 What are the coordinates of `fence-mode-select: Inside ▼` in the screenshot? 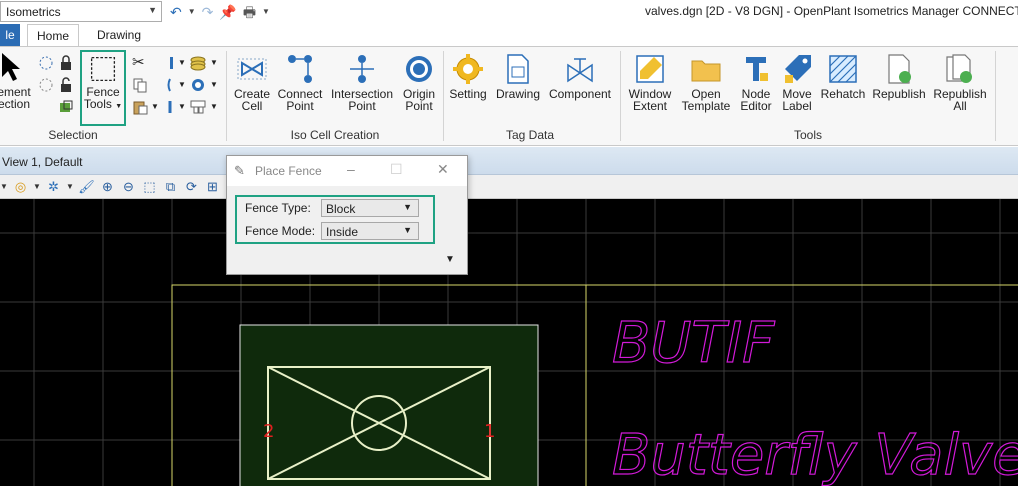 It's located at (370, 231).